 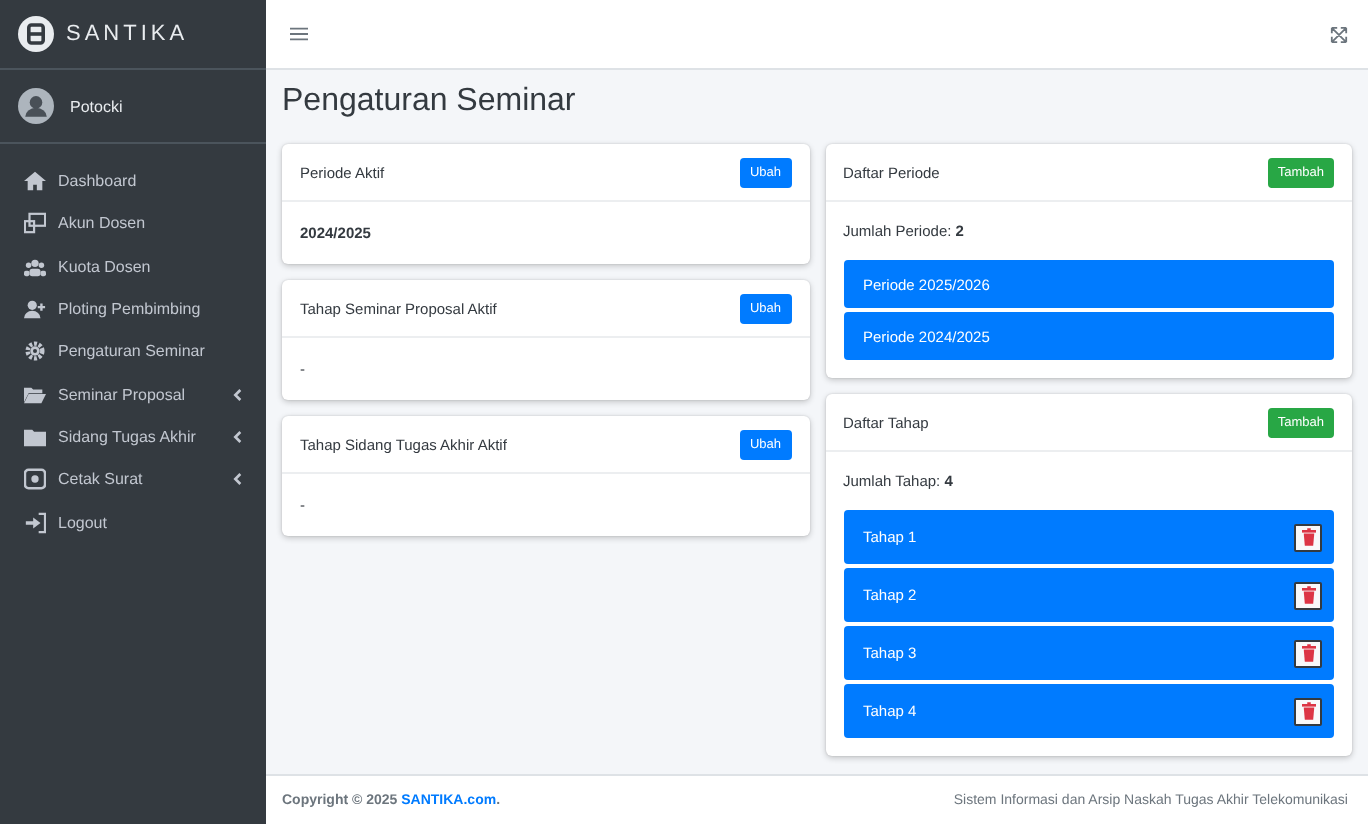 I want to click on nav-item: Akun Dosen, so click(x=133, y=224).